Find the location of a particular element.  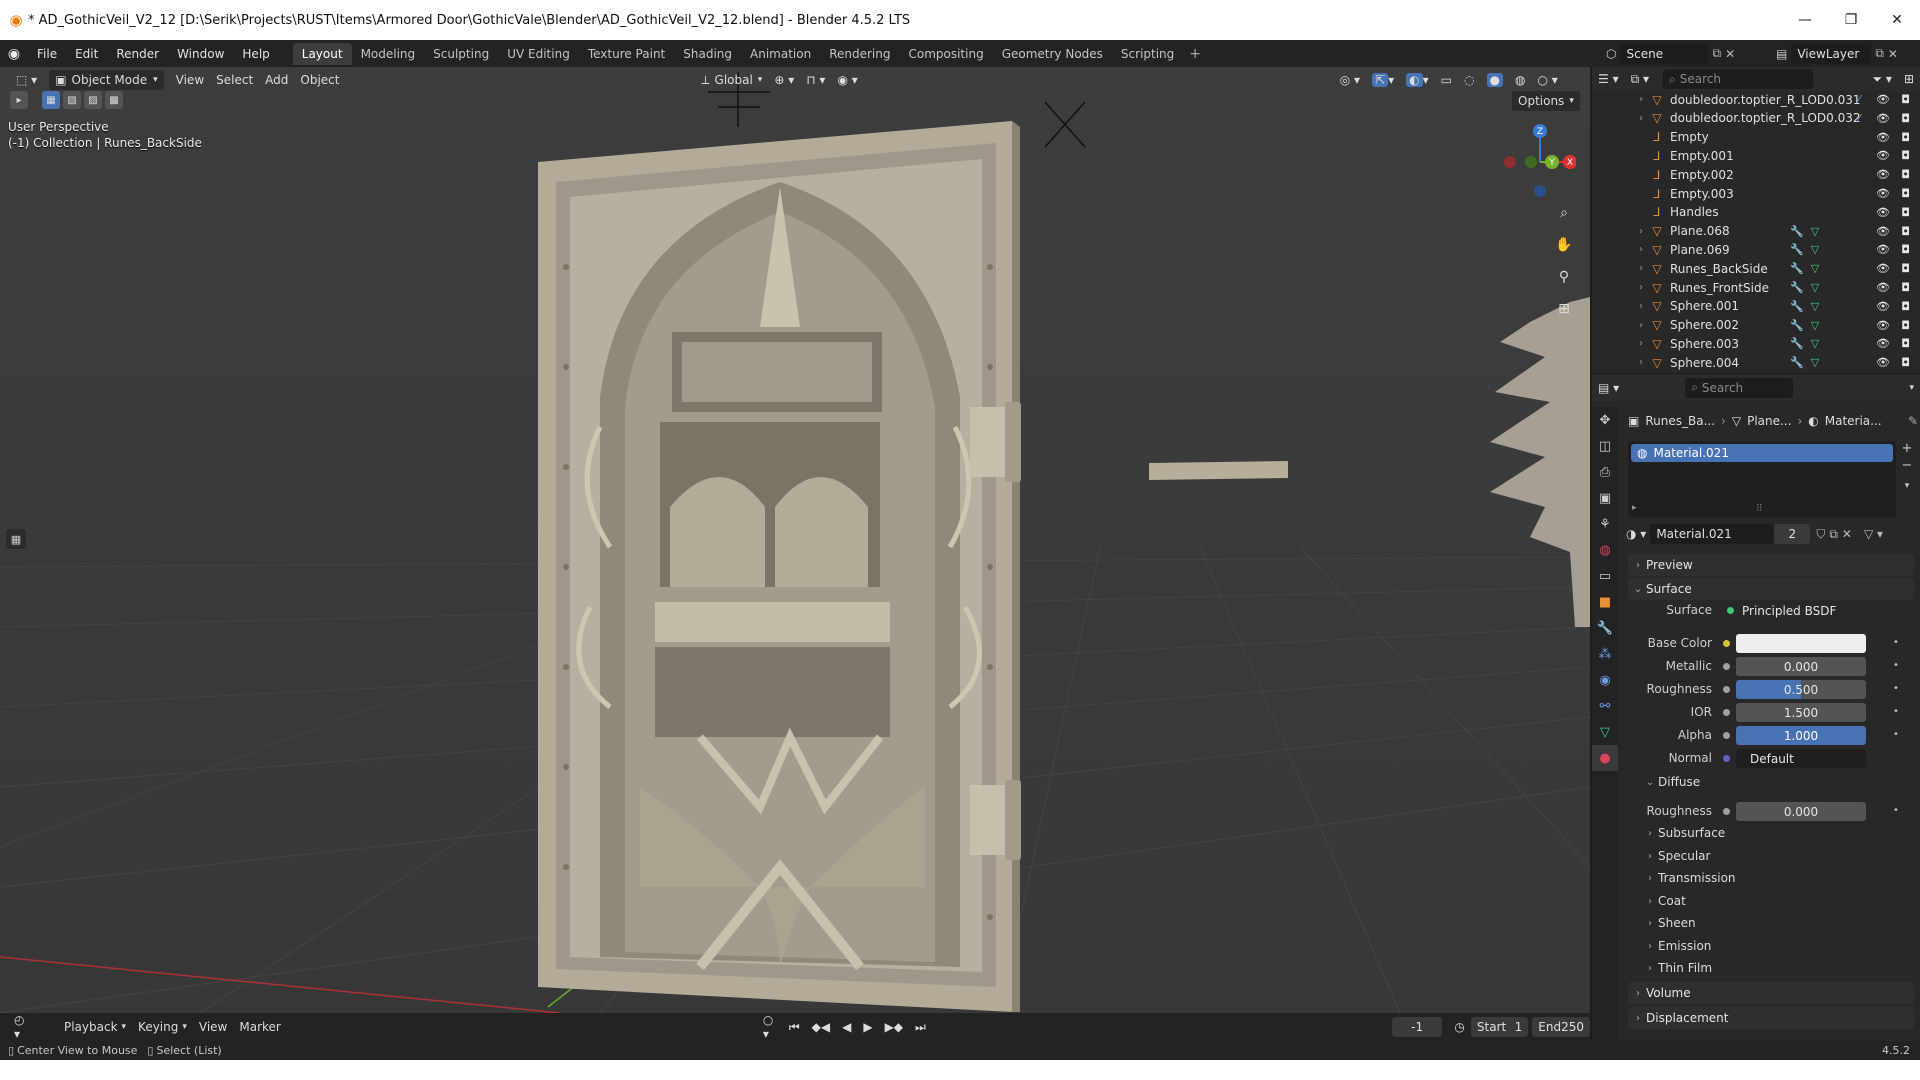

toolbar-toggle-icon: ▦ is located at coordinates (16, 539).